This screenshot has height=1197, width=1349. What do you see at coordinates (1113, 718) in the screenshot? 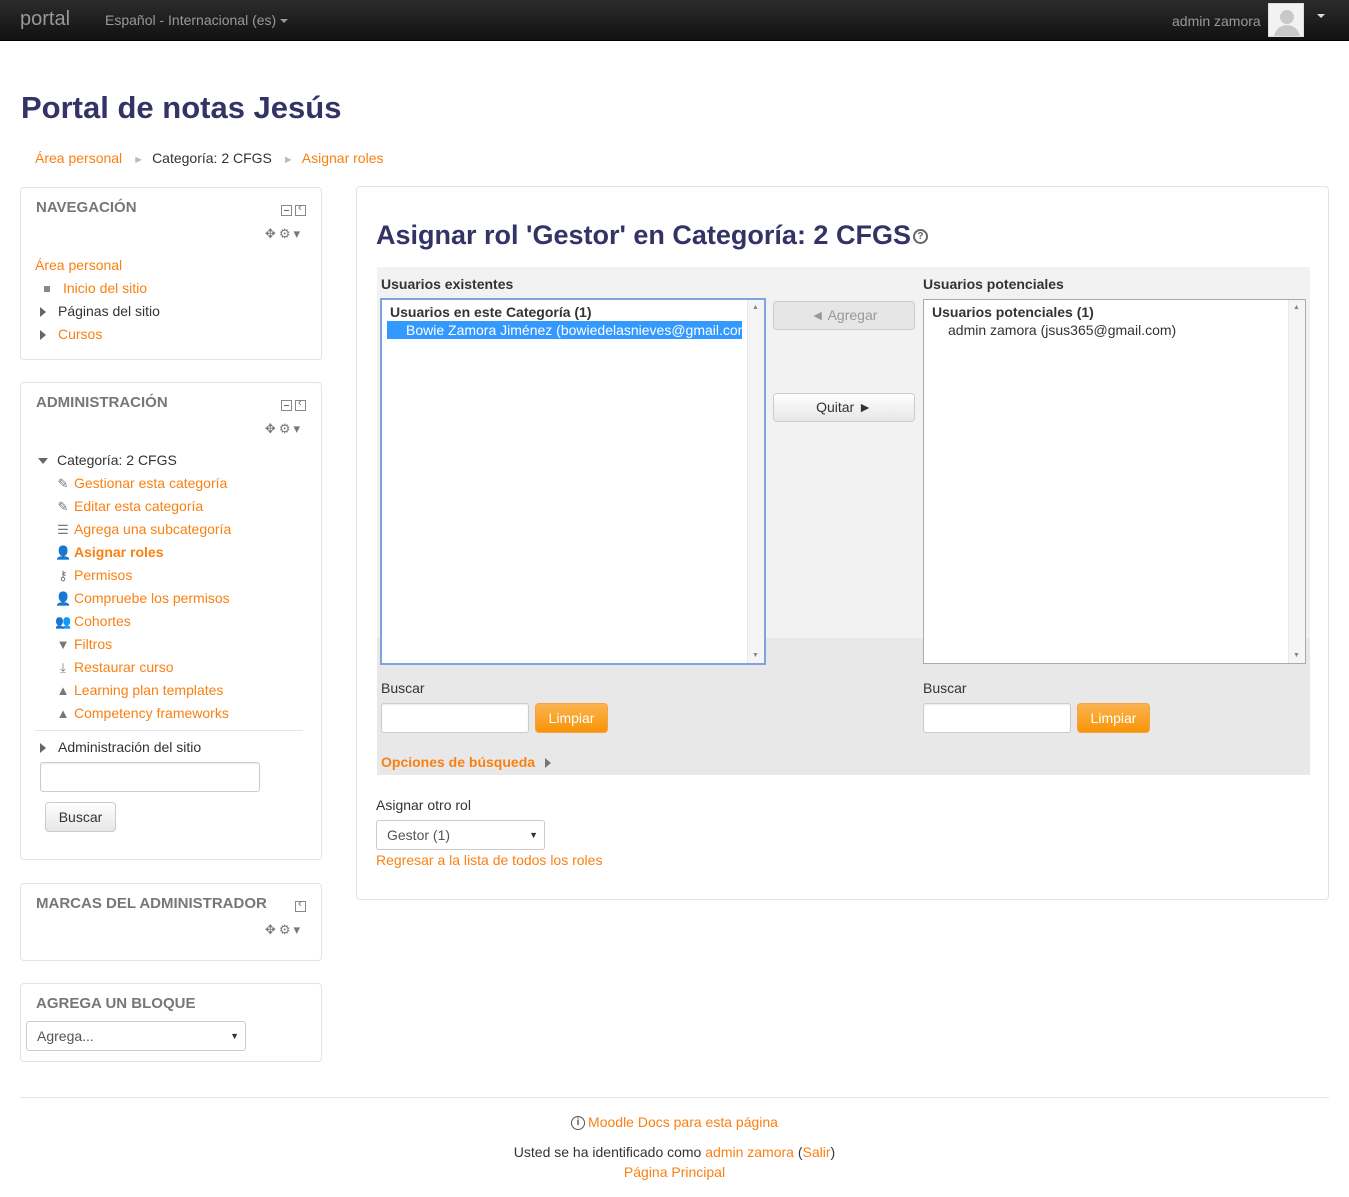
I see `clear-right-search-button: Limpiar` at bounding box center [1113, 718].